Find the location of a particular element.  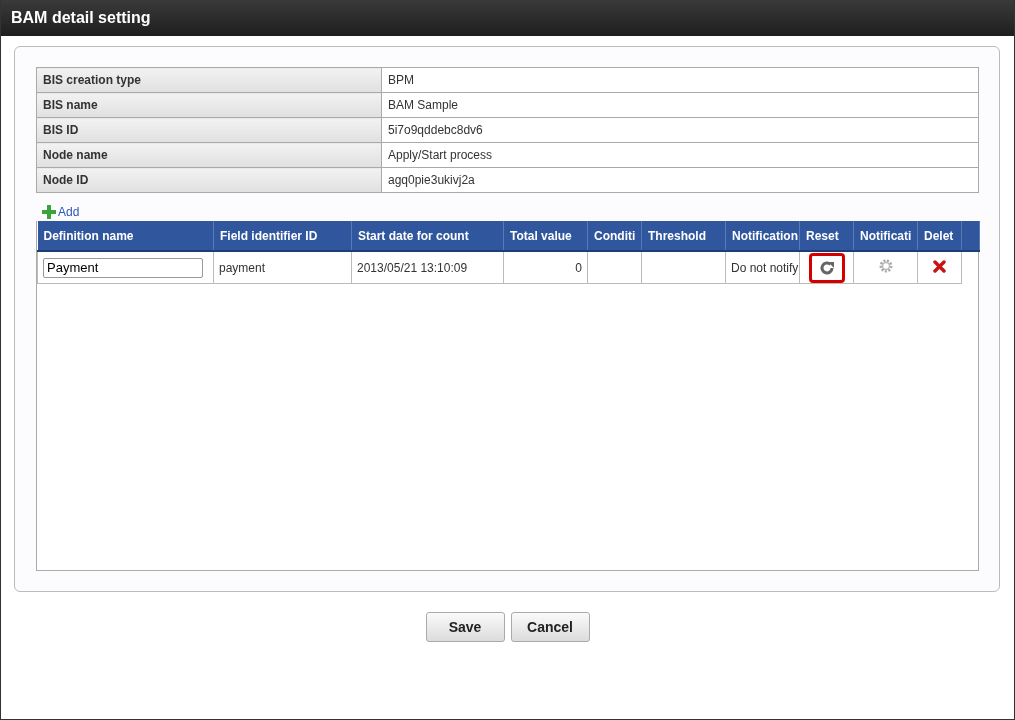

field-value: agq0pie3ukivj2a is located at coordinates (680, 180).